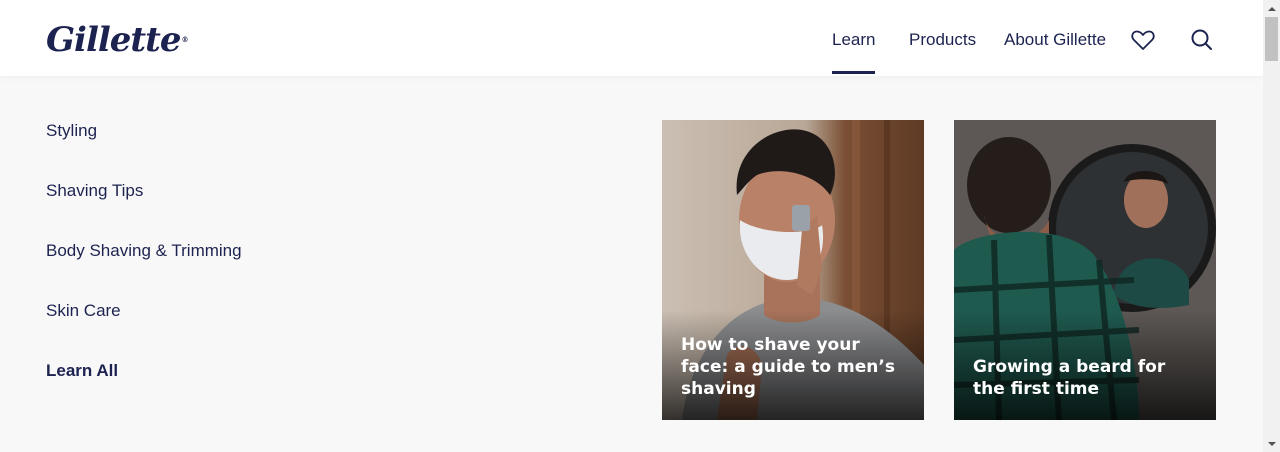 The width and height of the screenshot is (1280, 452). What do you see at coordinates (144, 200) in the screenshot?
I see `menu-item-shaving-tips: Shaving Tips` at bounding box center [144, 200].